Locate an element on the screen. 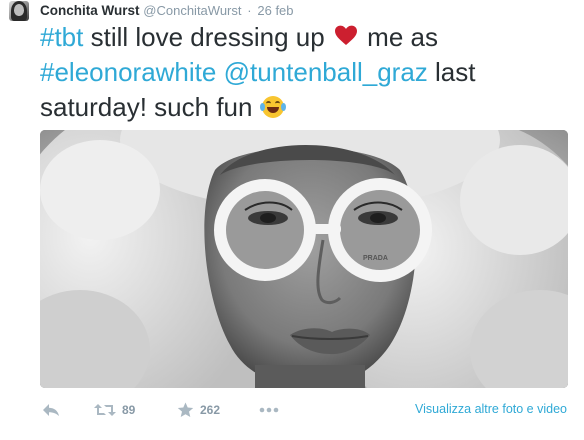  view-more-media-link: Visualizza altre foto e video is located at coordinates (491, 409).